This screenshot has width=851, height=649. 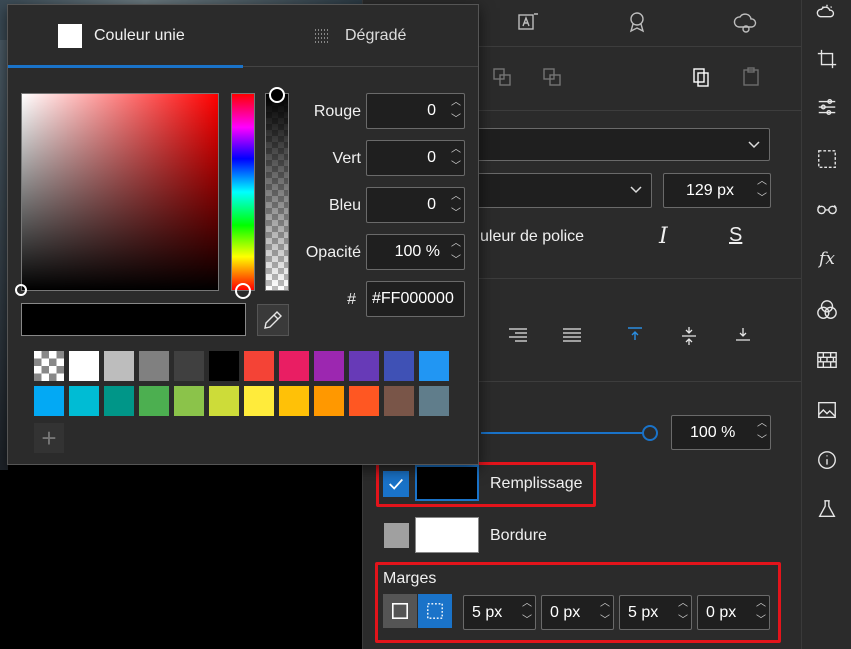 I want to click on italic-button: I, so click(x=663, y=236).